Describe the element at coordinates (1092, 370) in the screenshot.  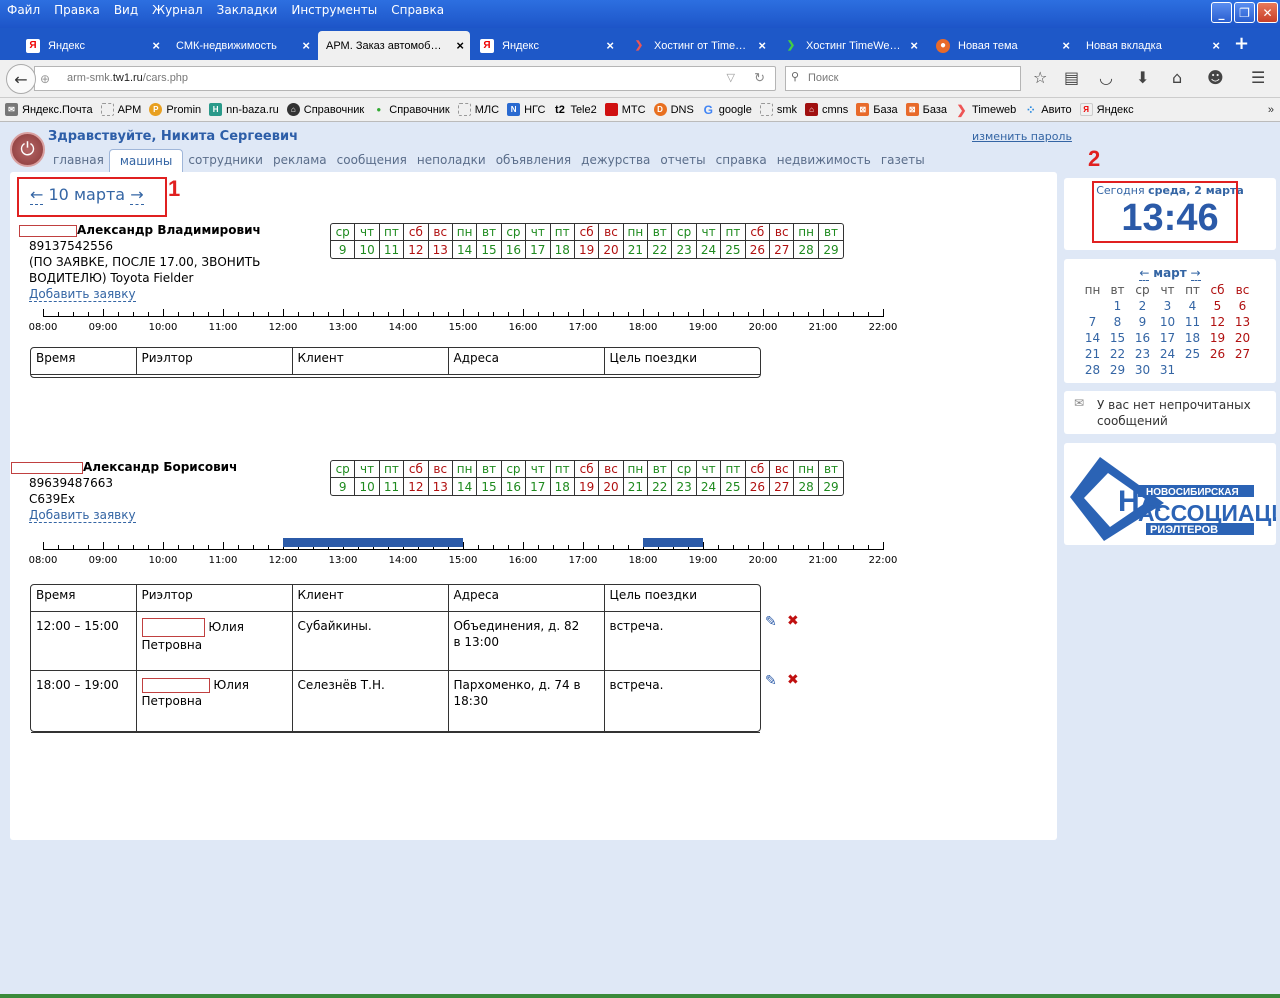
I see `calendar-day: 28` at that location.